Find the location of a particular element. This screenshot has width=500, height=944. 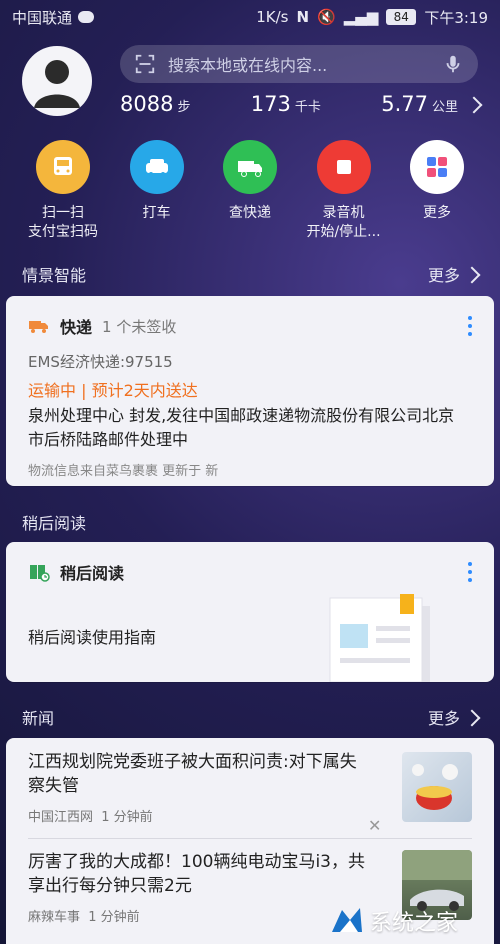

scan-icon is located at coordinates (145, 64).